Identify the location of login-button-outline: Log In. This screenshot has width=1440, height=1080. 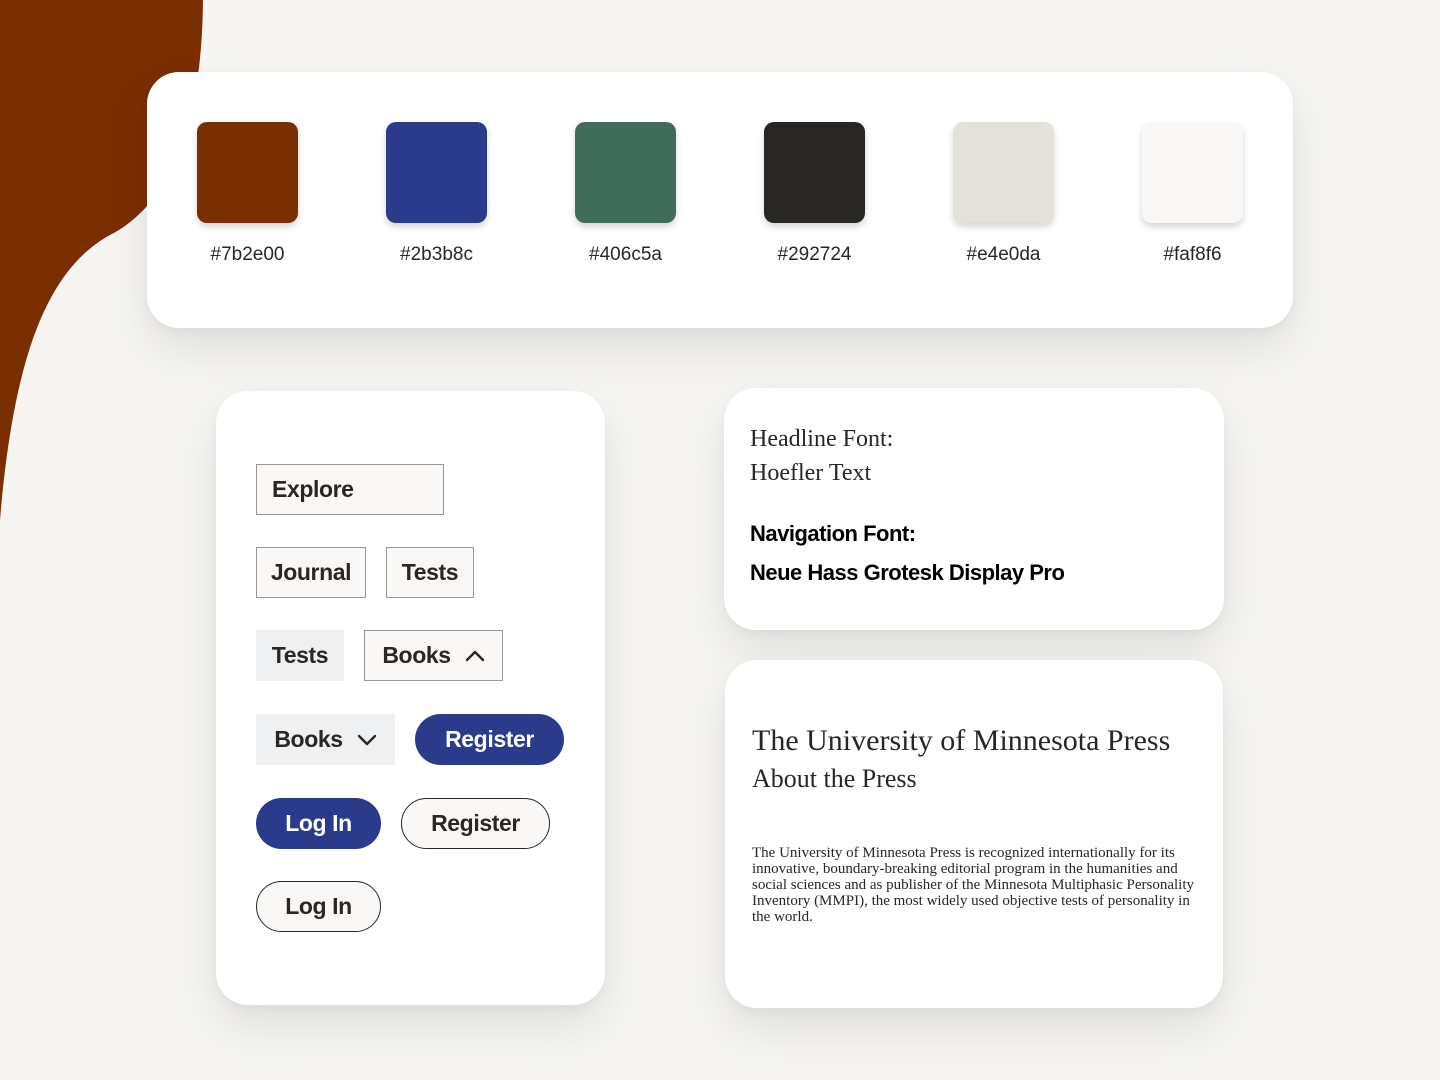
(318, 906).